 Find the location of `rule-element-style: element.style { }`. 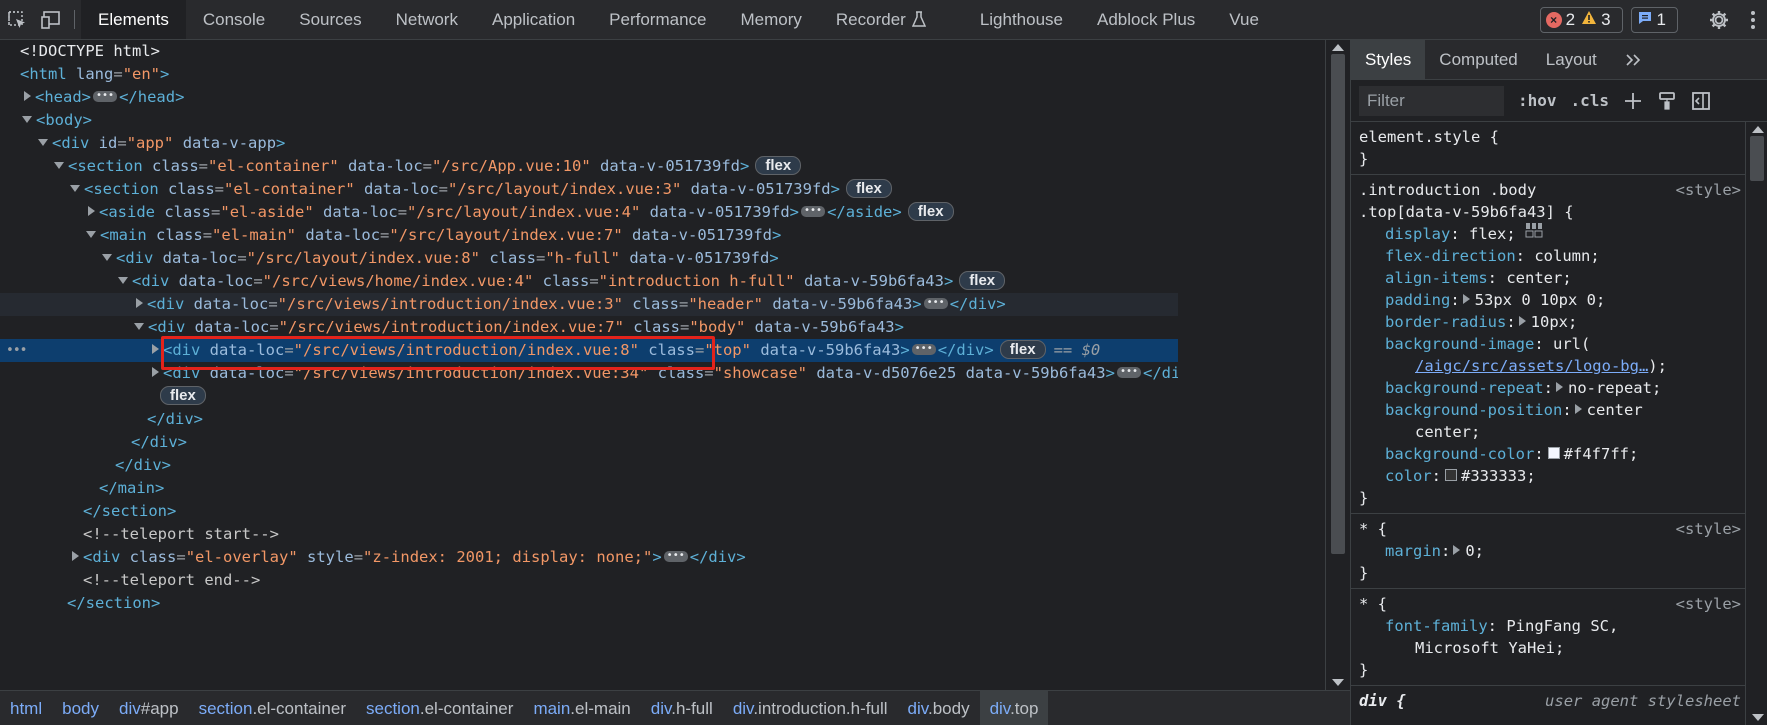

rule-element-style: element.style { } is located at coordinates (1548, 148).